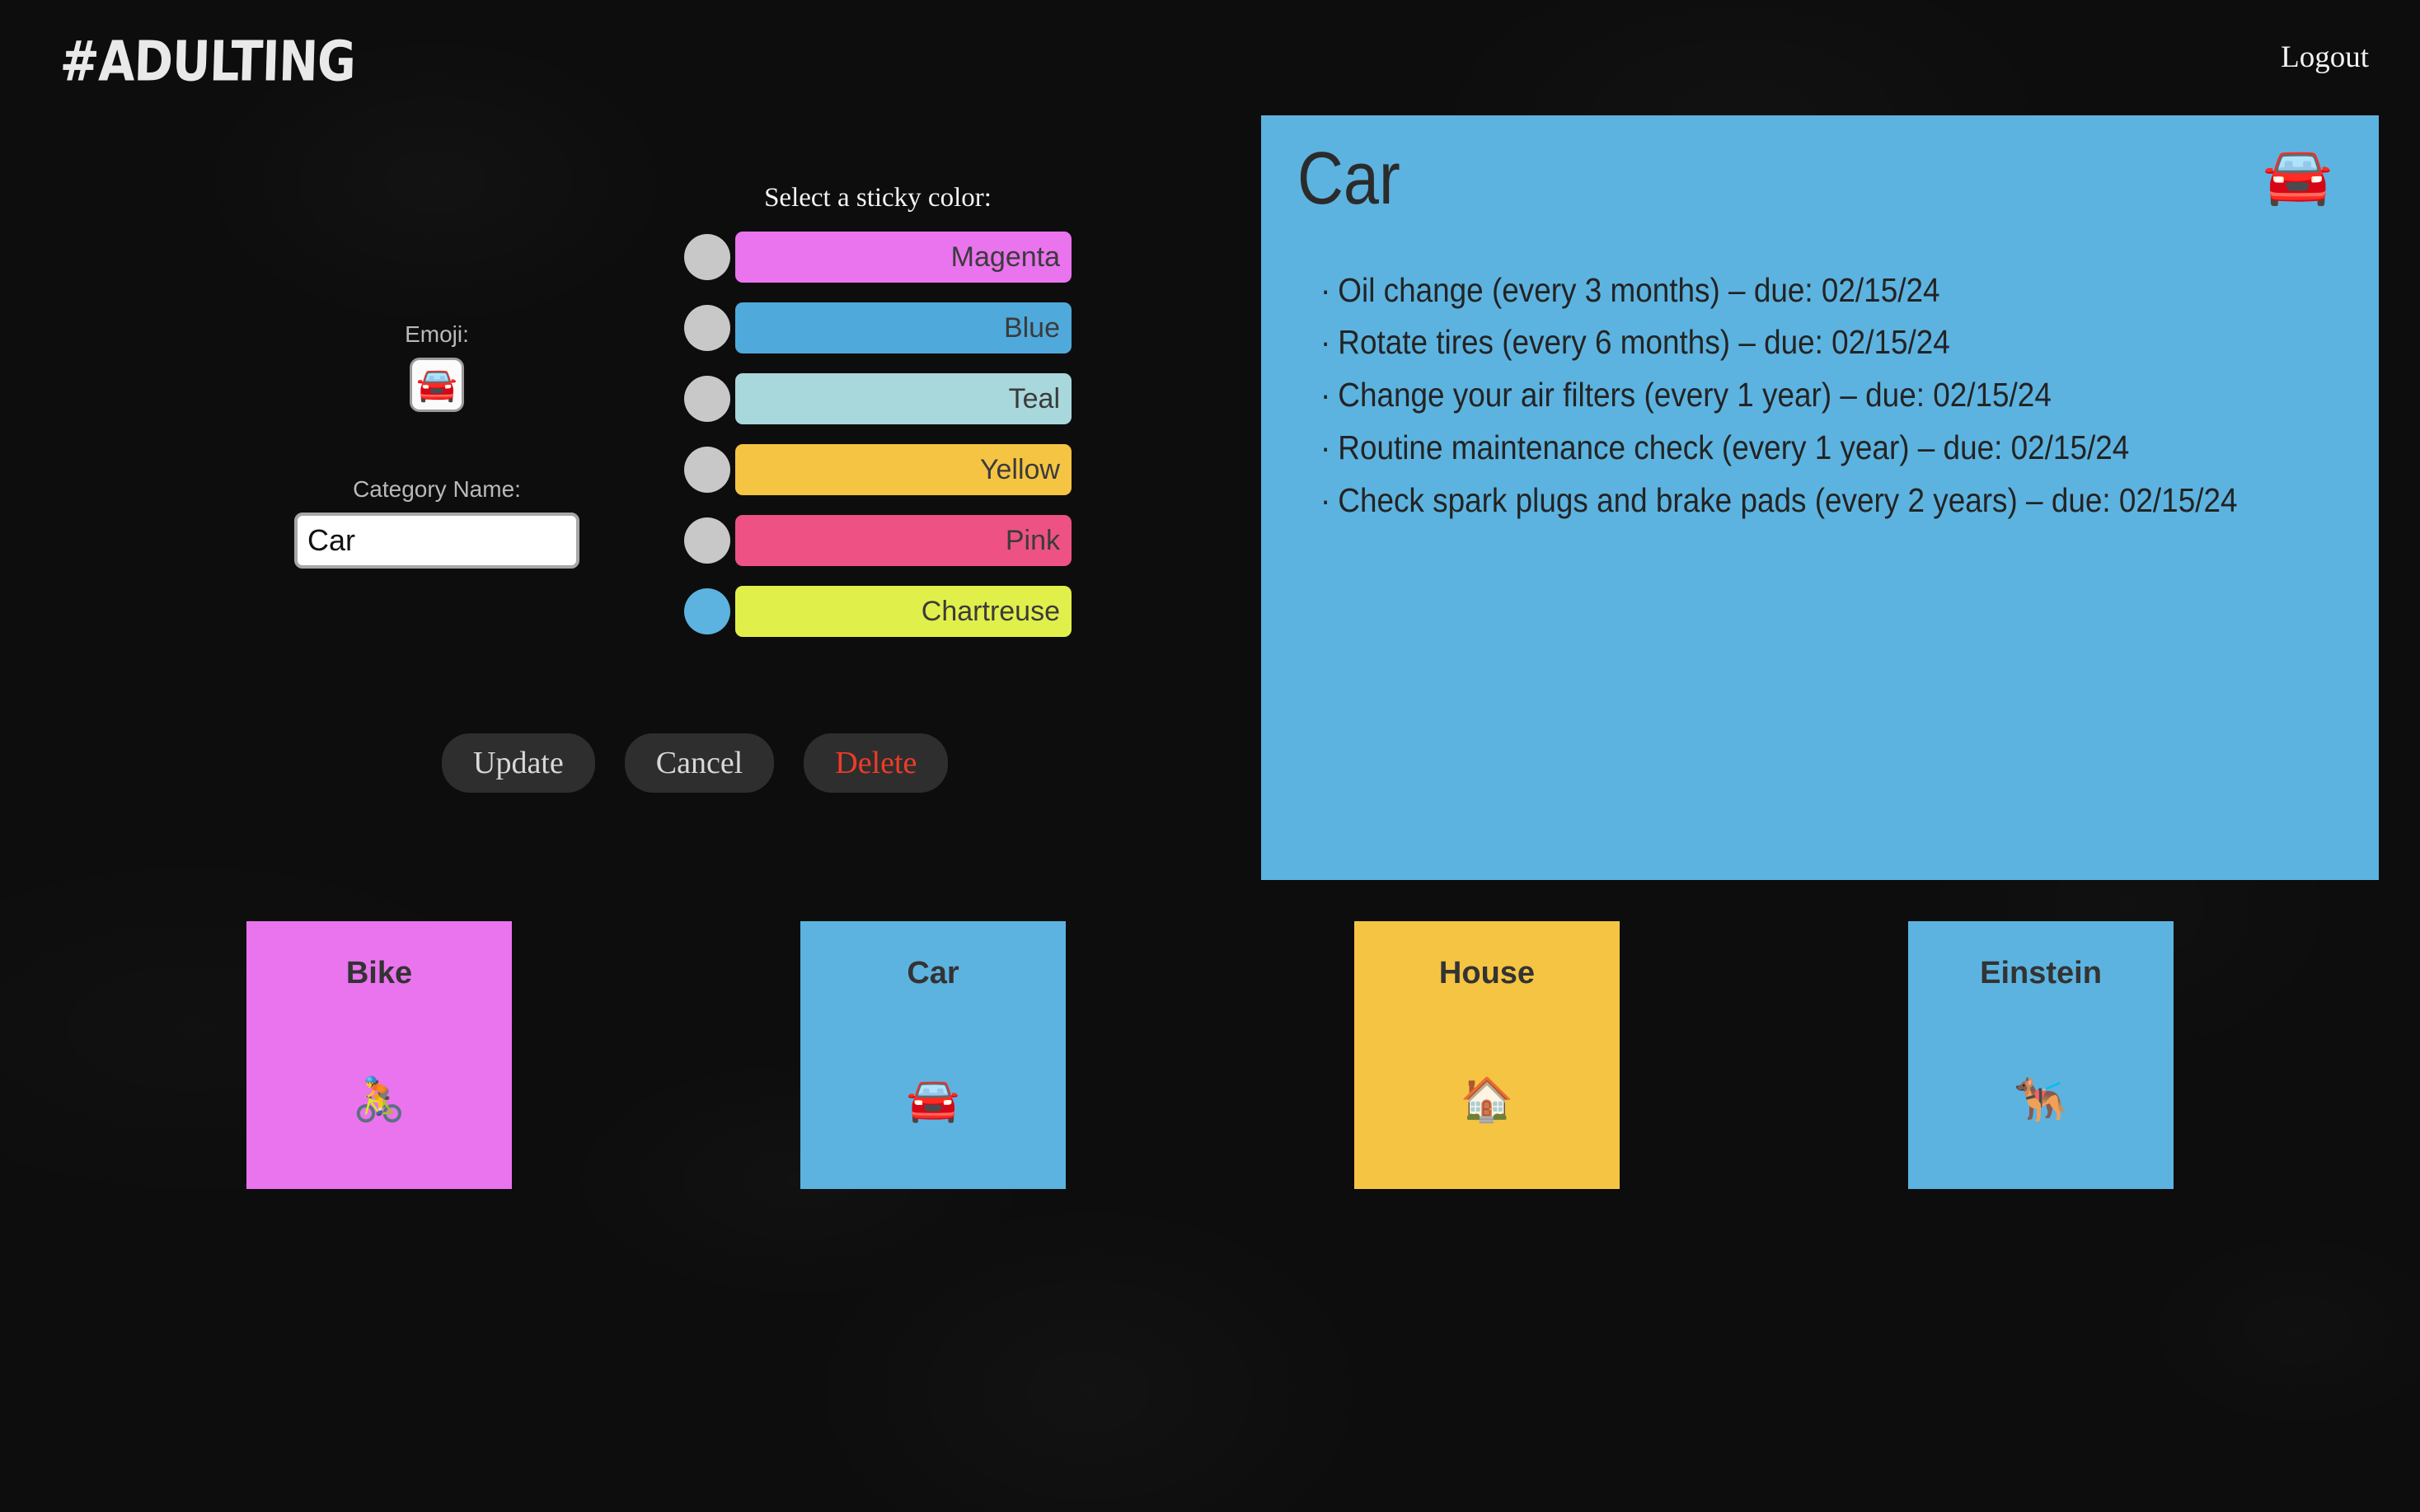 Image resolution: width=2420 pixels, height=1512 pixels. Describe the element at coordinates (878, 434) in the screenshot. I see `color-option-list: Magenta Blue Teal Yellow Pink Chartreuse` at that location.